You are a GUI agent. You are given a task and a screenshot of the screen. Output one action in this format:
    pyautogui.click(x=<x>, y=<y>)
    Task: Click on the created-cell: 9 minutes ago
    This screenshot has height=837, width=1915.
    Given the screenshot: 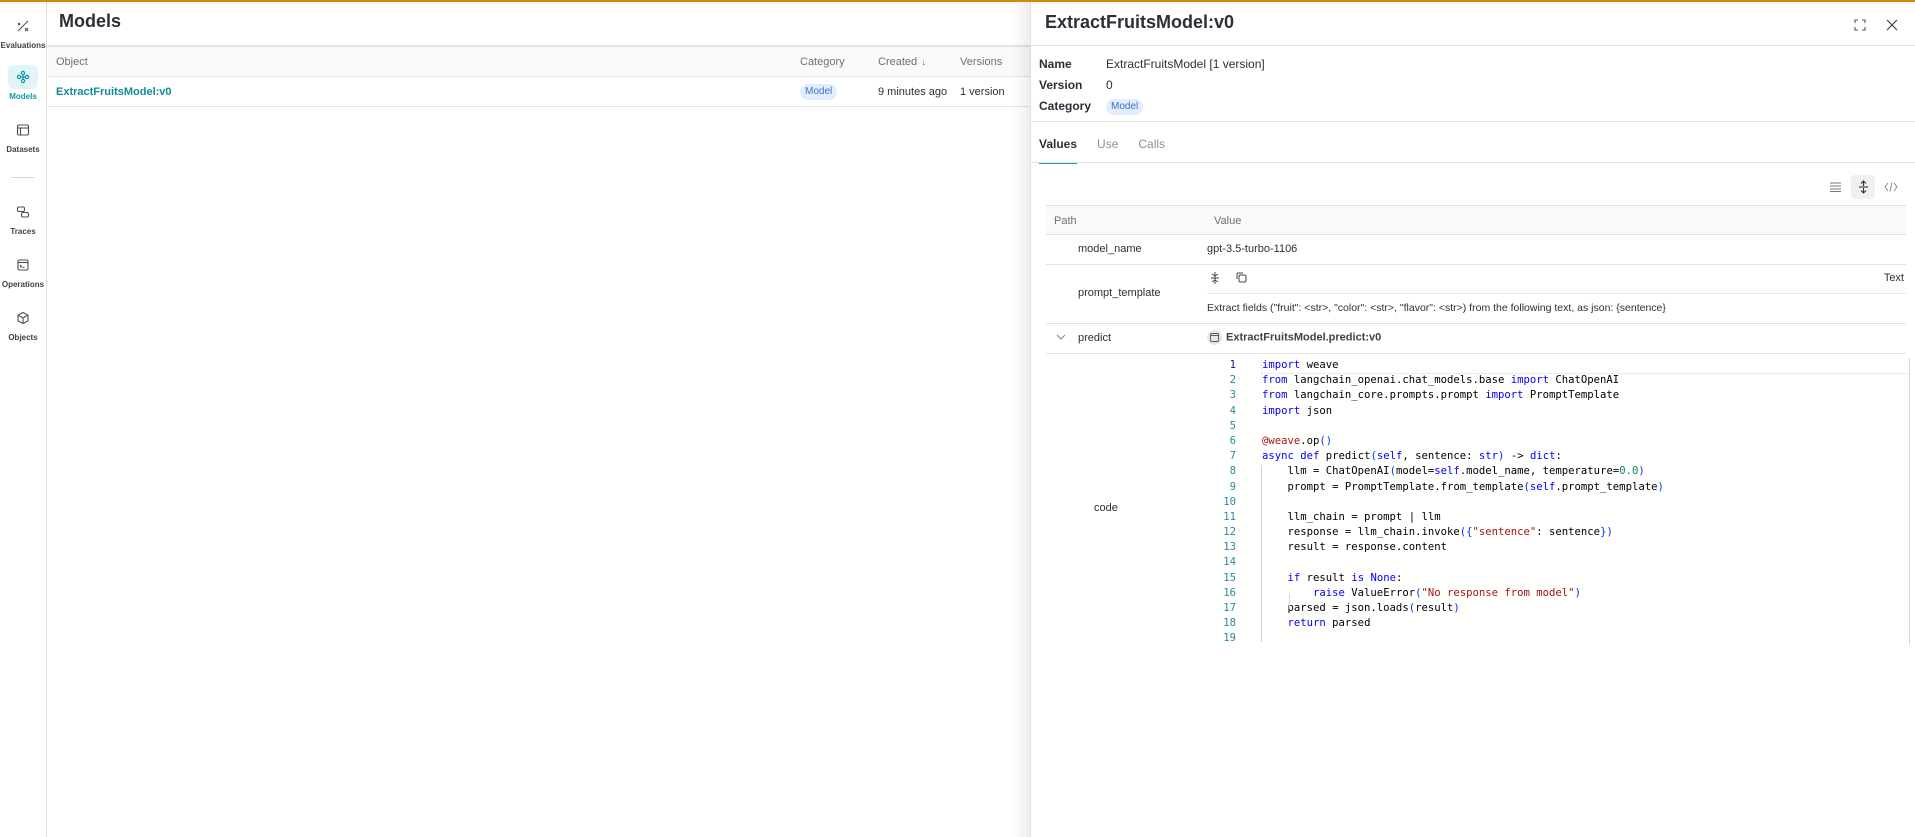 What is the action you would take?
    pyautogui.click(x=913, y=92)
    